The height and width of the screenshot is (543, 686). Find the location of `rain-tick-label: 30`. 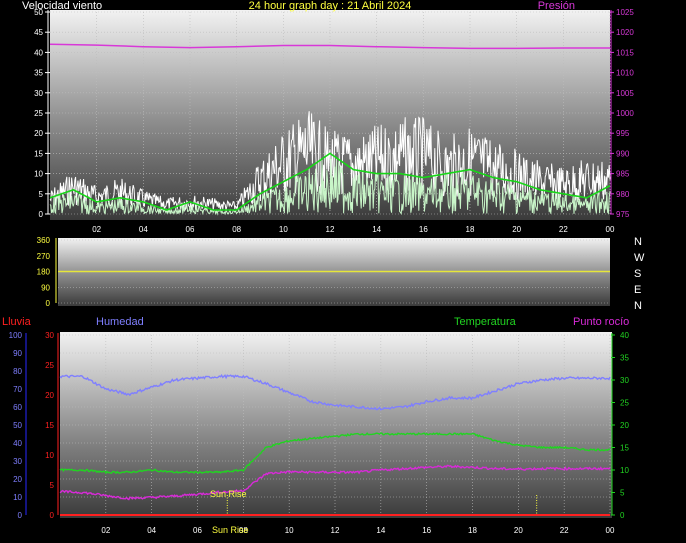

rain-tick-label: 30 is located at coordinates (49, 335).